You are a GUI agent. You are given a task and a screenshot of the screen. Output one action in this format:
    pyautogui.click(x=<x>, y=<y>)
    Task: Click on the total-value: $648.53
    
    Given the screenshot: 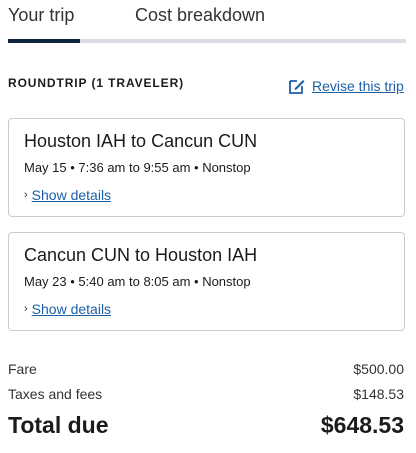 What is the action you would take?
    pyautogui.click(x=362, y=425)
    